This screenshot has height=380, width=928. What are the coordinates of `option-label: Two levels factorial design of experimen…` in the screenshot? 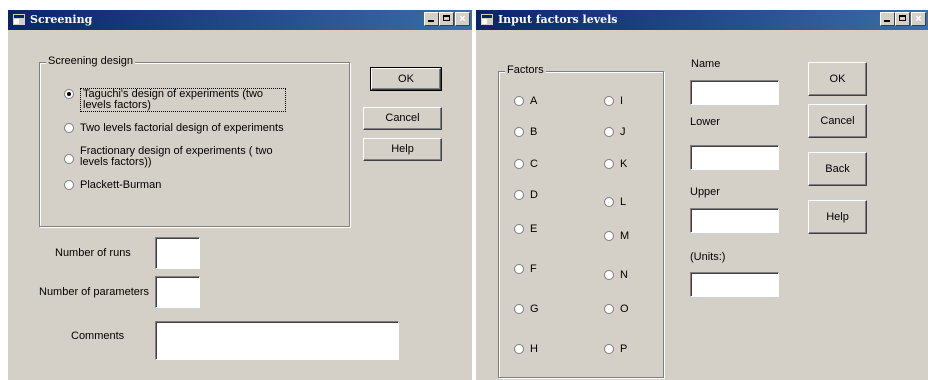 It's located at (182, 128).